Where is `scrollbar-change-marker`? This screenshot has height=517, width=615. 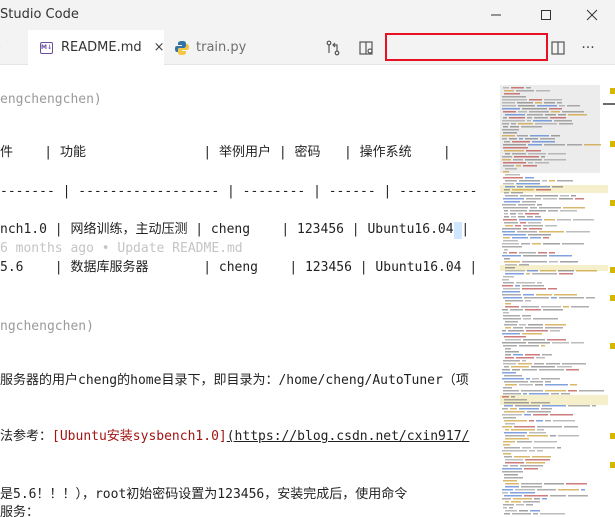 scrollbar-change-marker is located at coordinates (612, 465).